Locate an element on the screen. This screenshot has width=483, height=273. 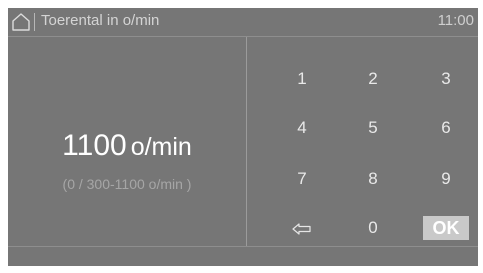
key-8: 8 is located at coordinates (373, 179).